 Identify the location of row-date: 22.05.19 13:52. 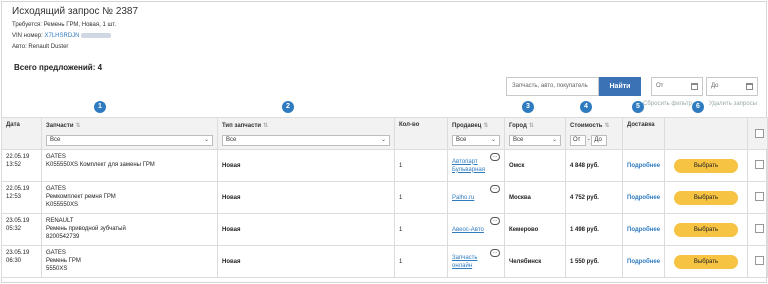
(21, 165).